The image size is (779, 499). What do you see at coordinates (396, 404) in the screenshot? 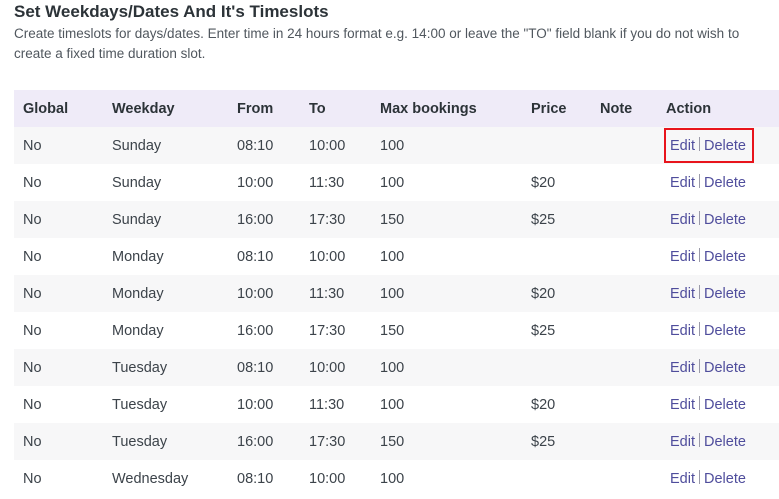
I see `table-row: No Tuesday 10:00 11:30 100 $20 Edit Delete` at bounding box center [396, 404].